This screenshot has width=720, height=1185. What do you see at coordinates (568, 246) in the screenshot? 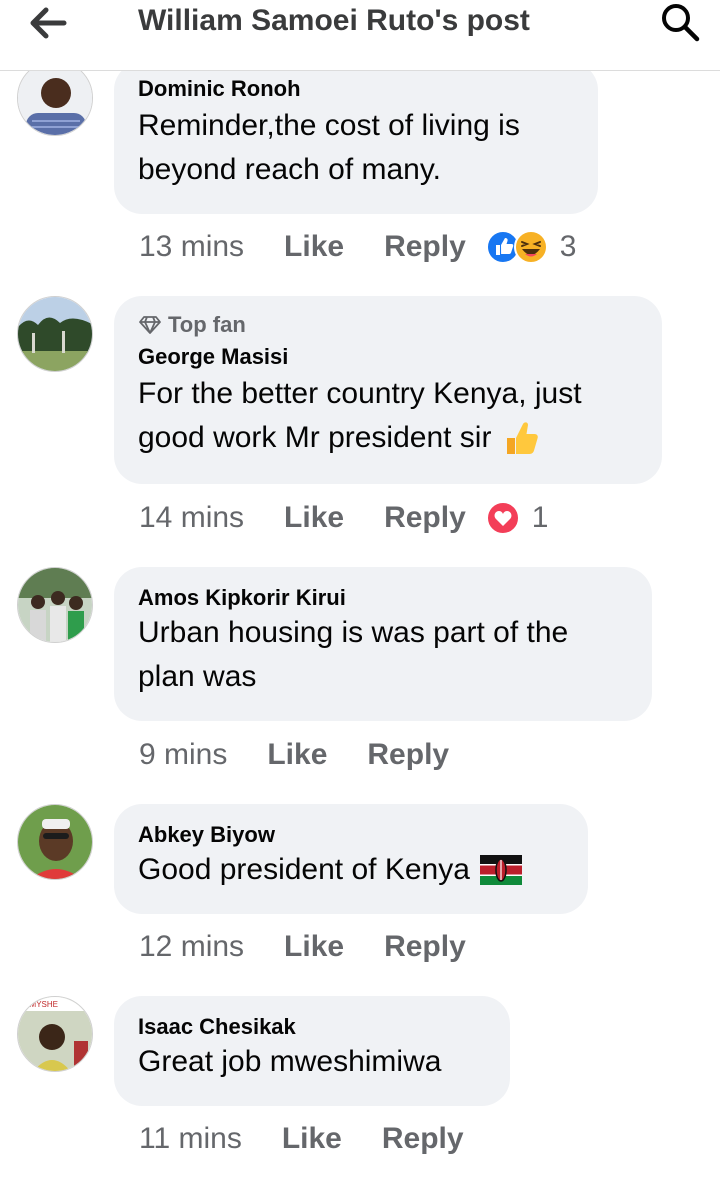
I see `reaction-count: 3` at bounding box center [568, 246].